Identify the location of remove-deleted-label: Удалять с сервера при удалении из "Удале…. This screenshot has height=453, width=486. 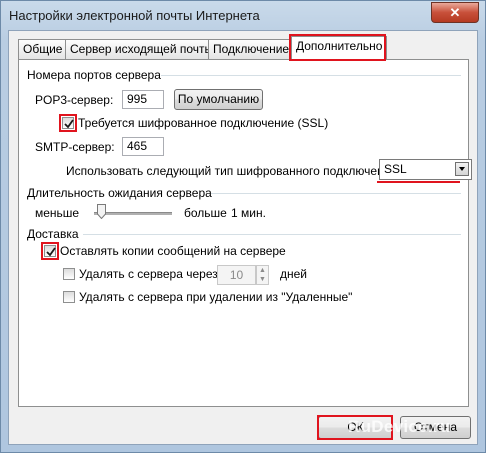
(216, 297).